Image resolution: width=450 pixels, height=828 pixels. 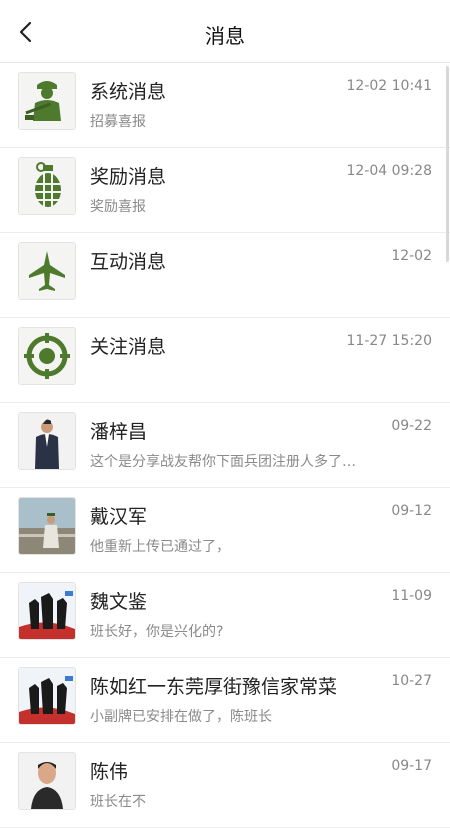 I want to click on chat-item: 戴汉军 09-12 他重新上传已通过了，, so click(x=225, y=530).